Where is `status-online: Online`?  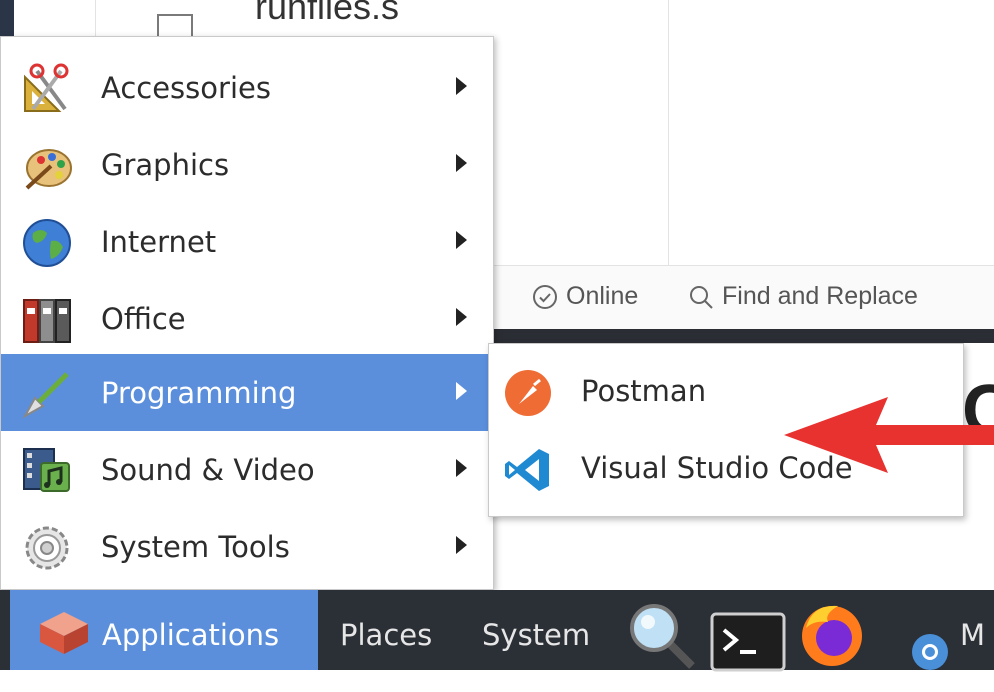
status-online: Online is located at coordinates (585, 296).